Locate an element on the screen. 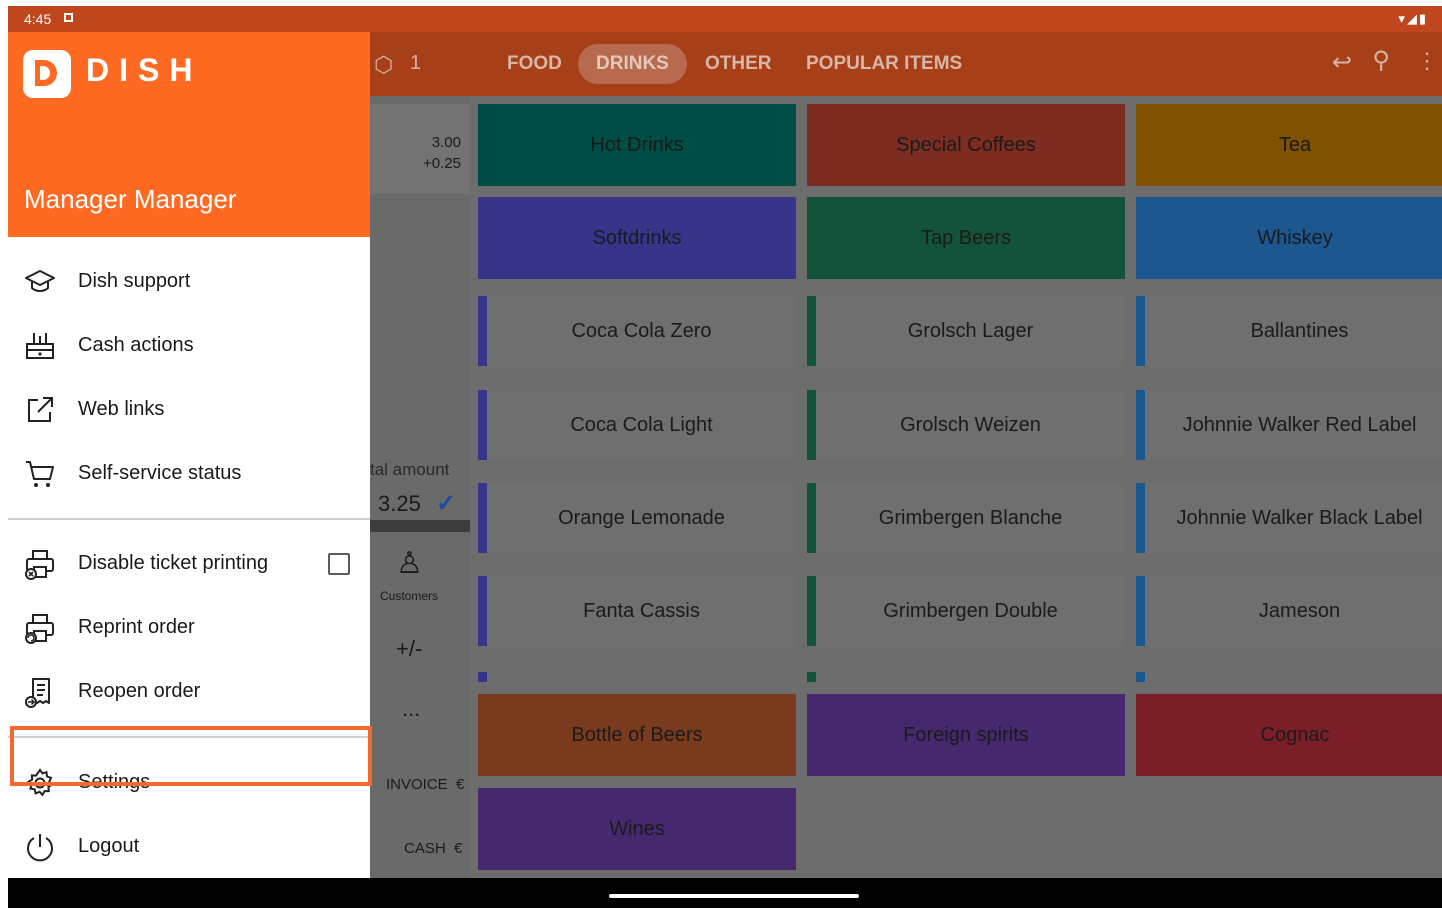  product-item: Grimbergen Blanche is located at coordinates (966, 518).